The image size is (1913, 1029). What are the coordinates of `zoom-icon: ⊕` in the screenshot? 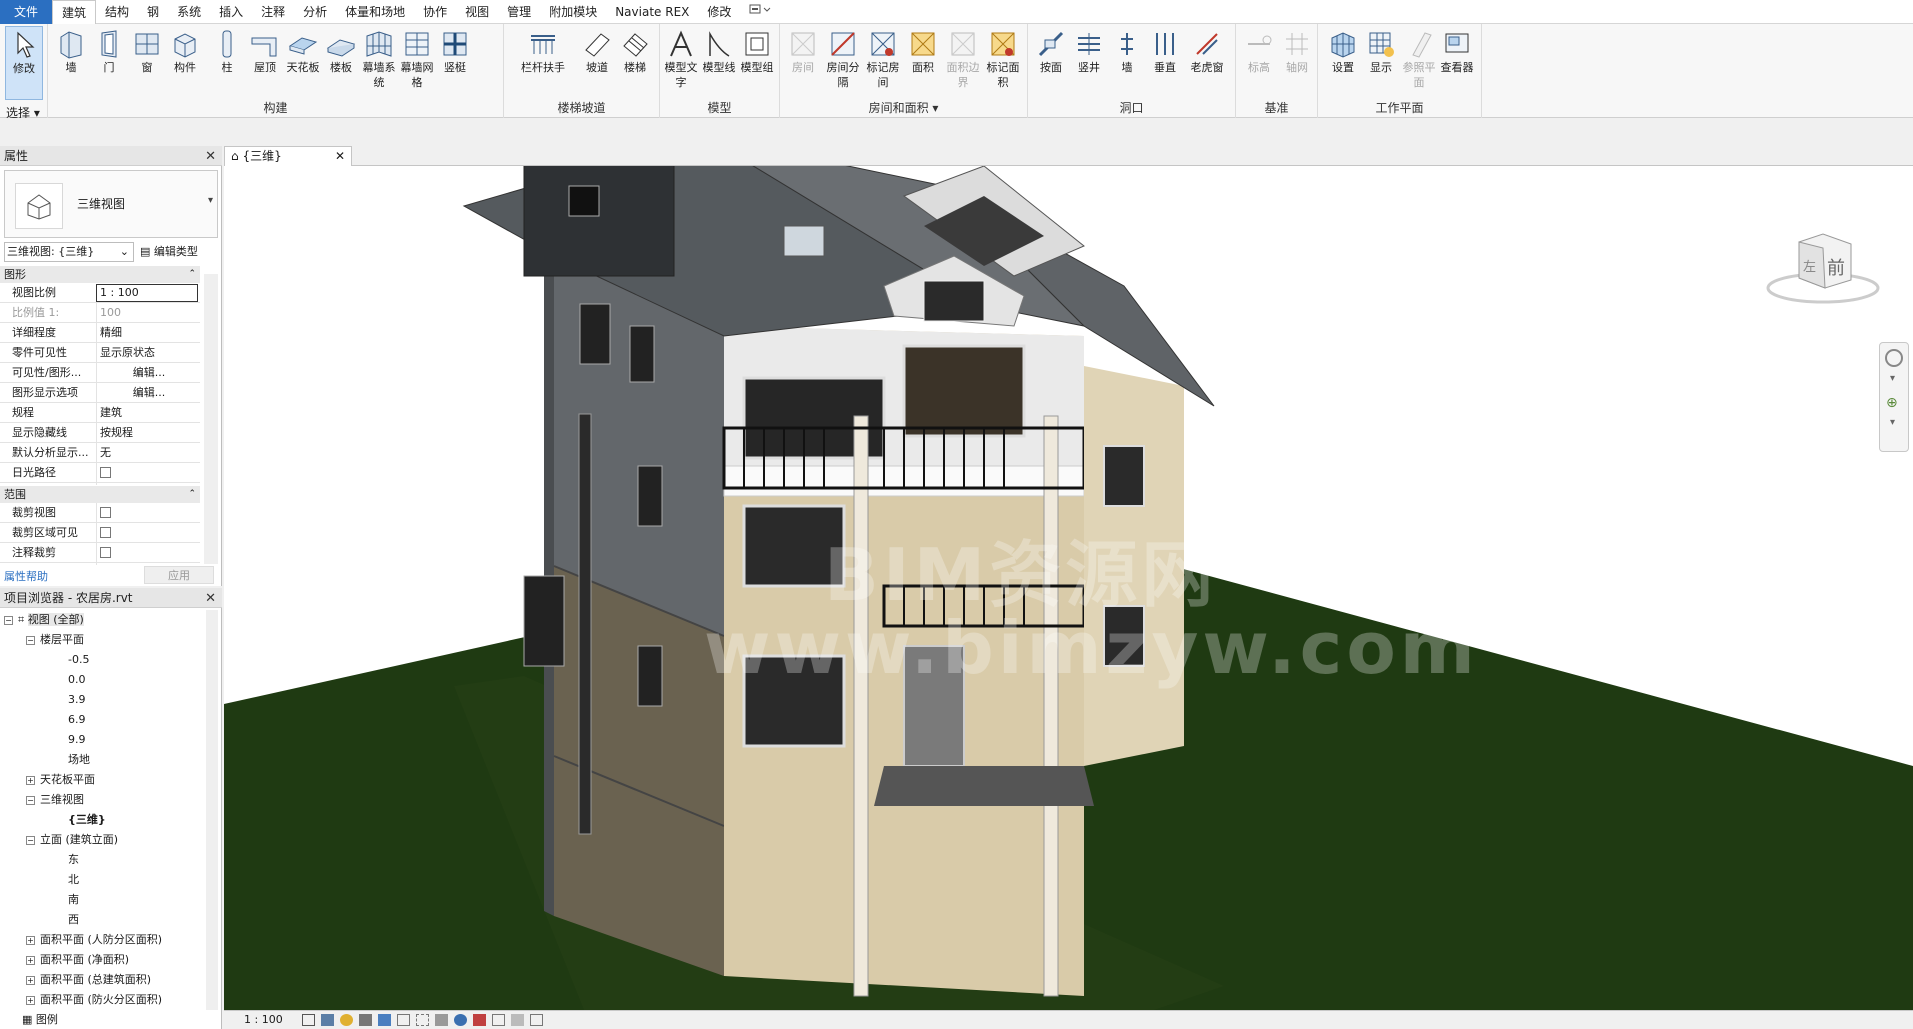 It's located at (1892, 403).